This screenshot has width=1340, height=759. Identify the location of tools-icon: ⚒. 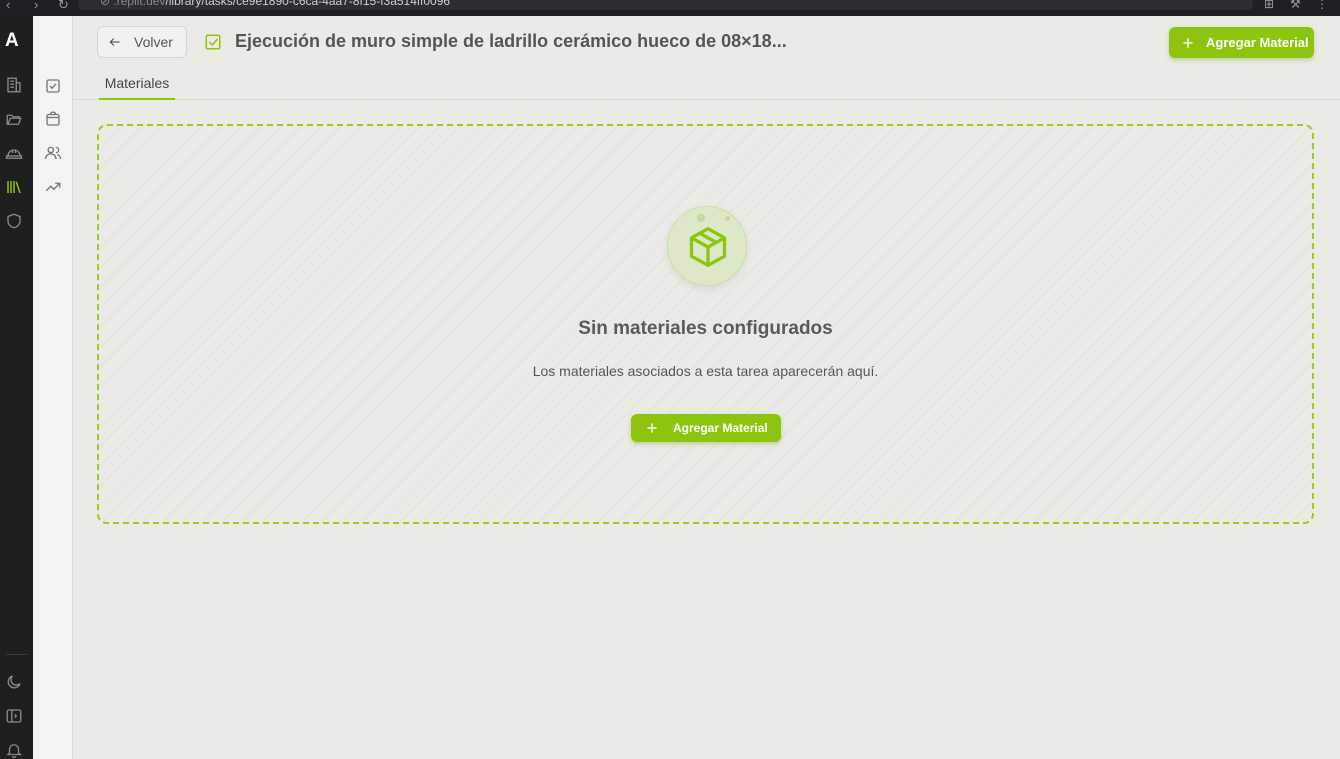
(1295, 5).